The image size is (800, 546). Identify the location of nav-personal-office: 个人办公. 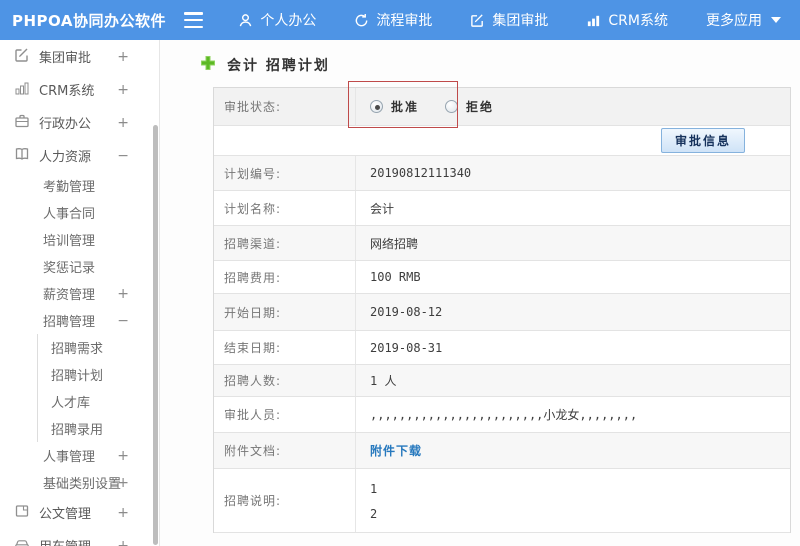
(277, 20).